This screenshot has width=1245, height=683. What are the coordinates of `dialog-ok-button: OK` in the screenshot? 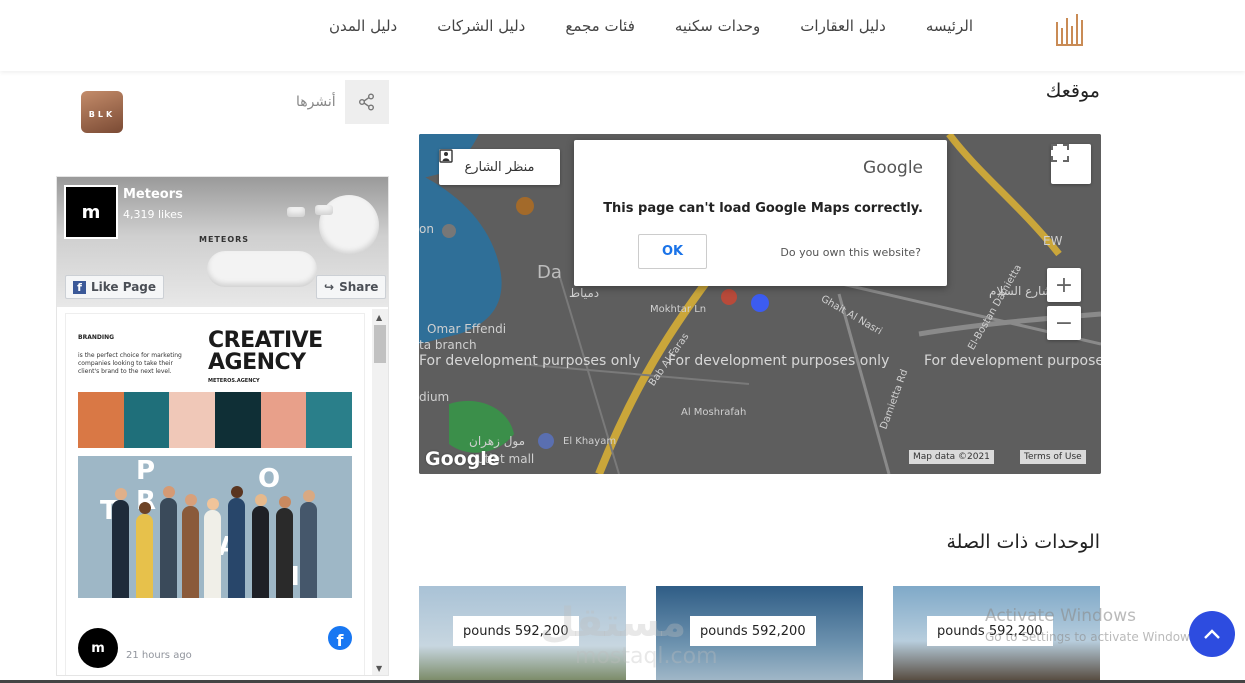 It's located at (672, 251).